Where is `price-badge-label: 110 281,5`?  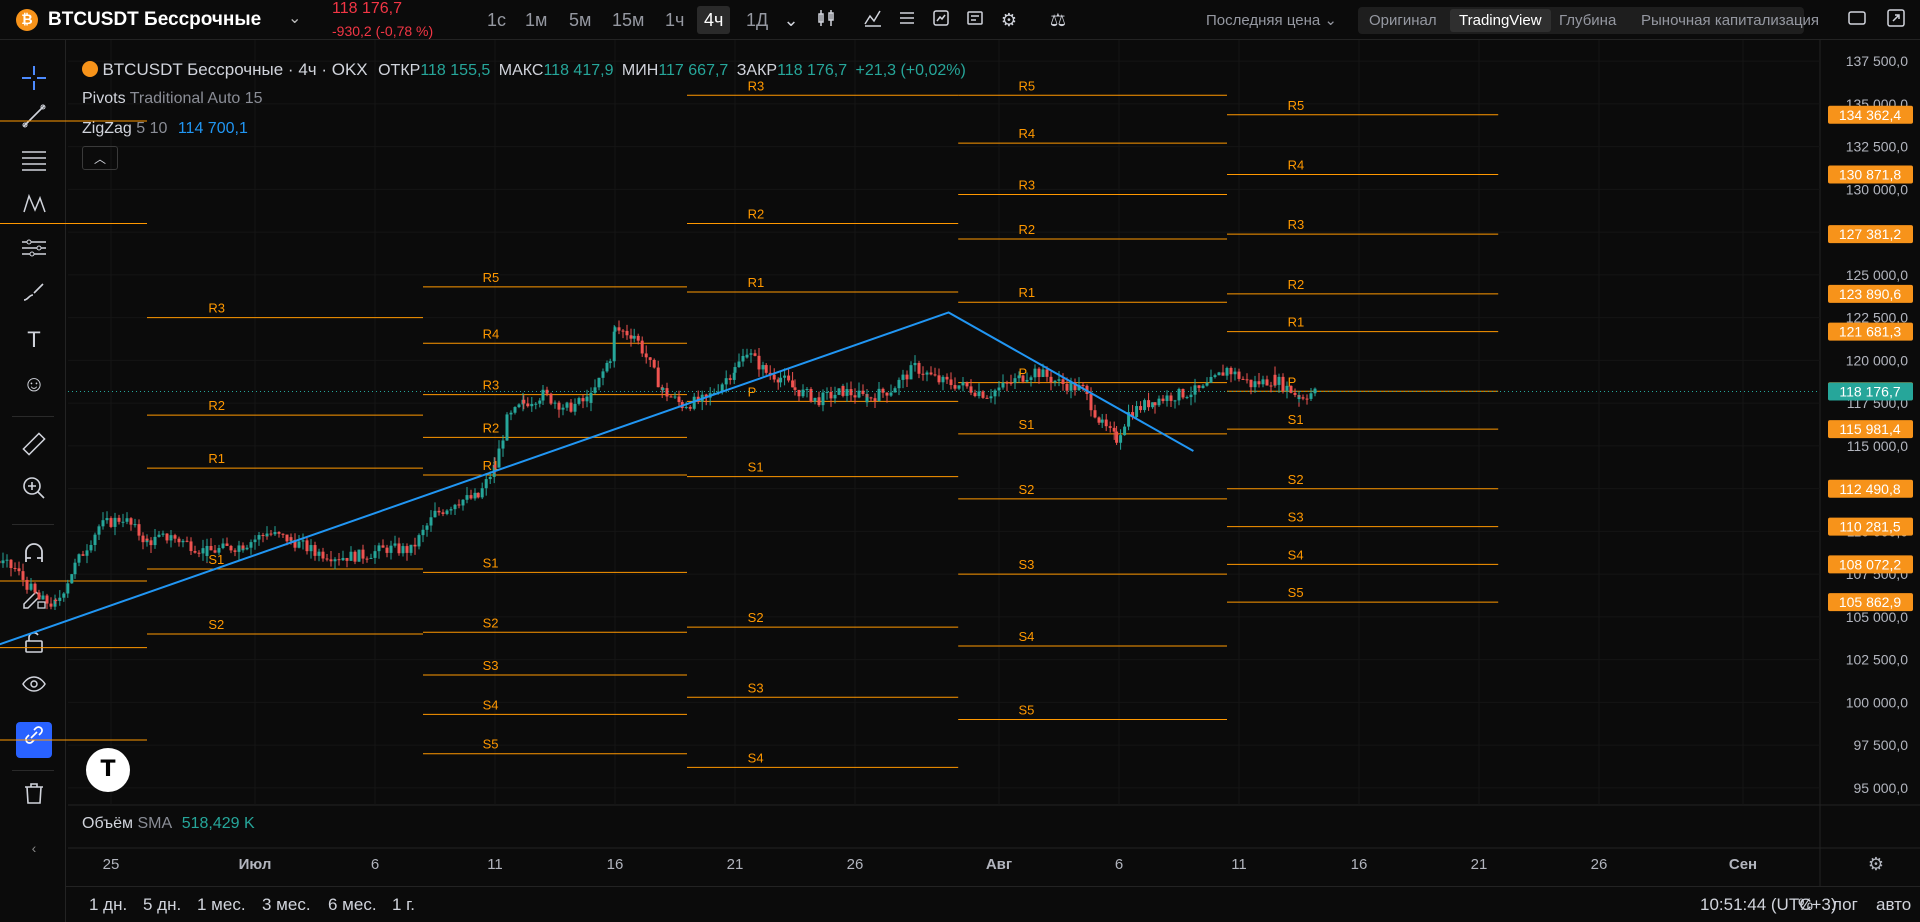
price-badge-label: 110 281,5 is located at coordinates (1869, 527).